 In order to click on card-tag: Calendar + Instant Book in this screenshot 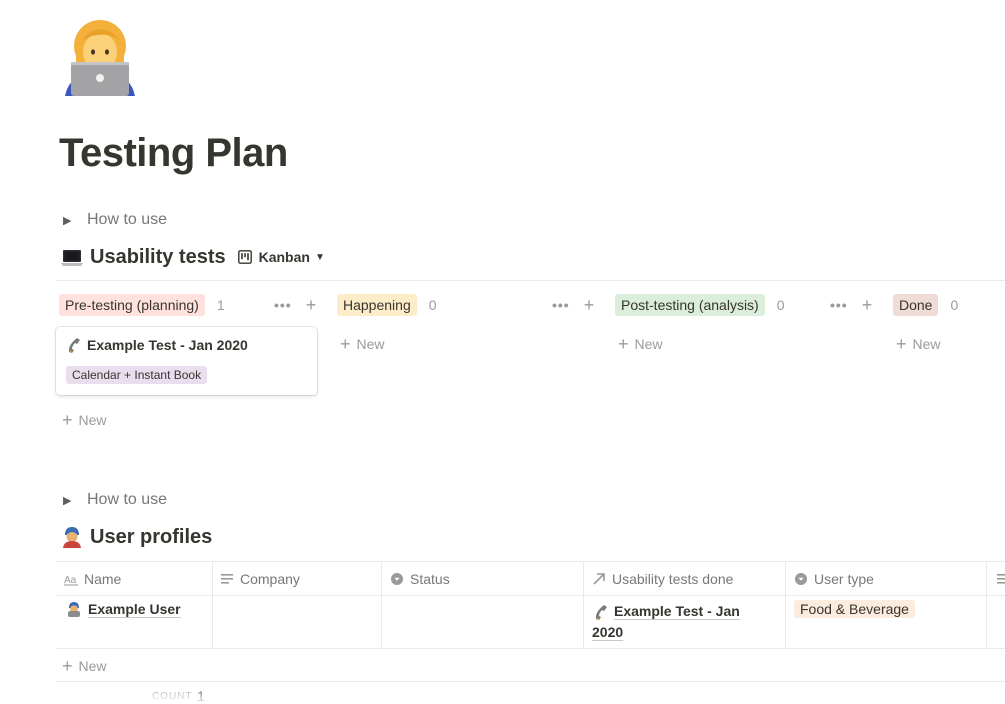, I will do `click(137, 375)`.